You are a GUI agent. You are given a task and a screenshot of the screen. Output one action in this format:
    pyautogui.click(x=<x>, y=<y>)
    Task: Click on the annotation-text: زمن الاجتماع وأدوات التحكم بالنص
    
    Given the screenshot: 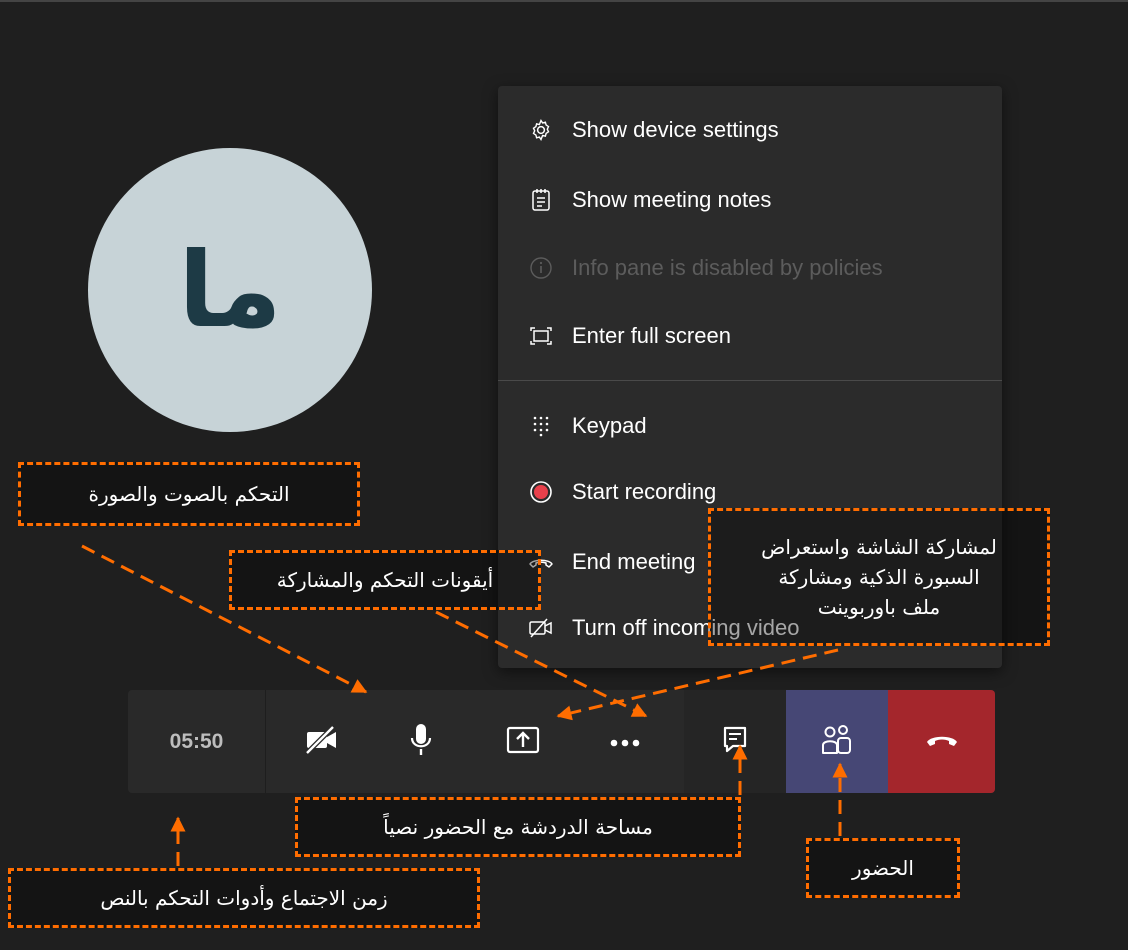 What is the action you would take?
    pyautogui.click(x=244, y=898)
    